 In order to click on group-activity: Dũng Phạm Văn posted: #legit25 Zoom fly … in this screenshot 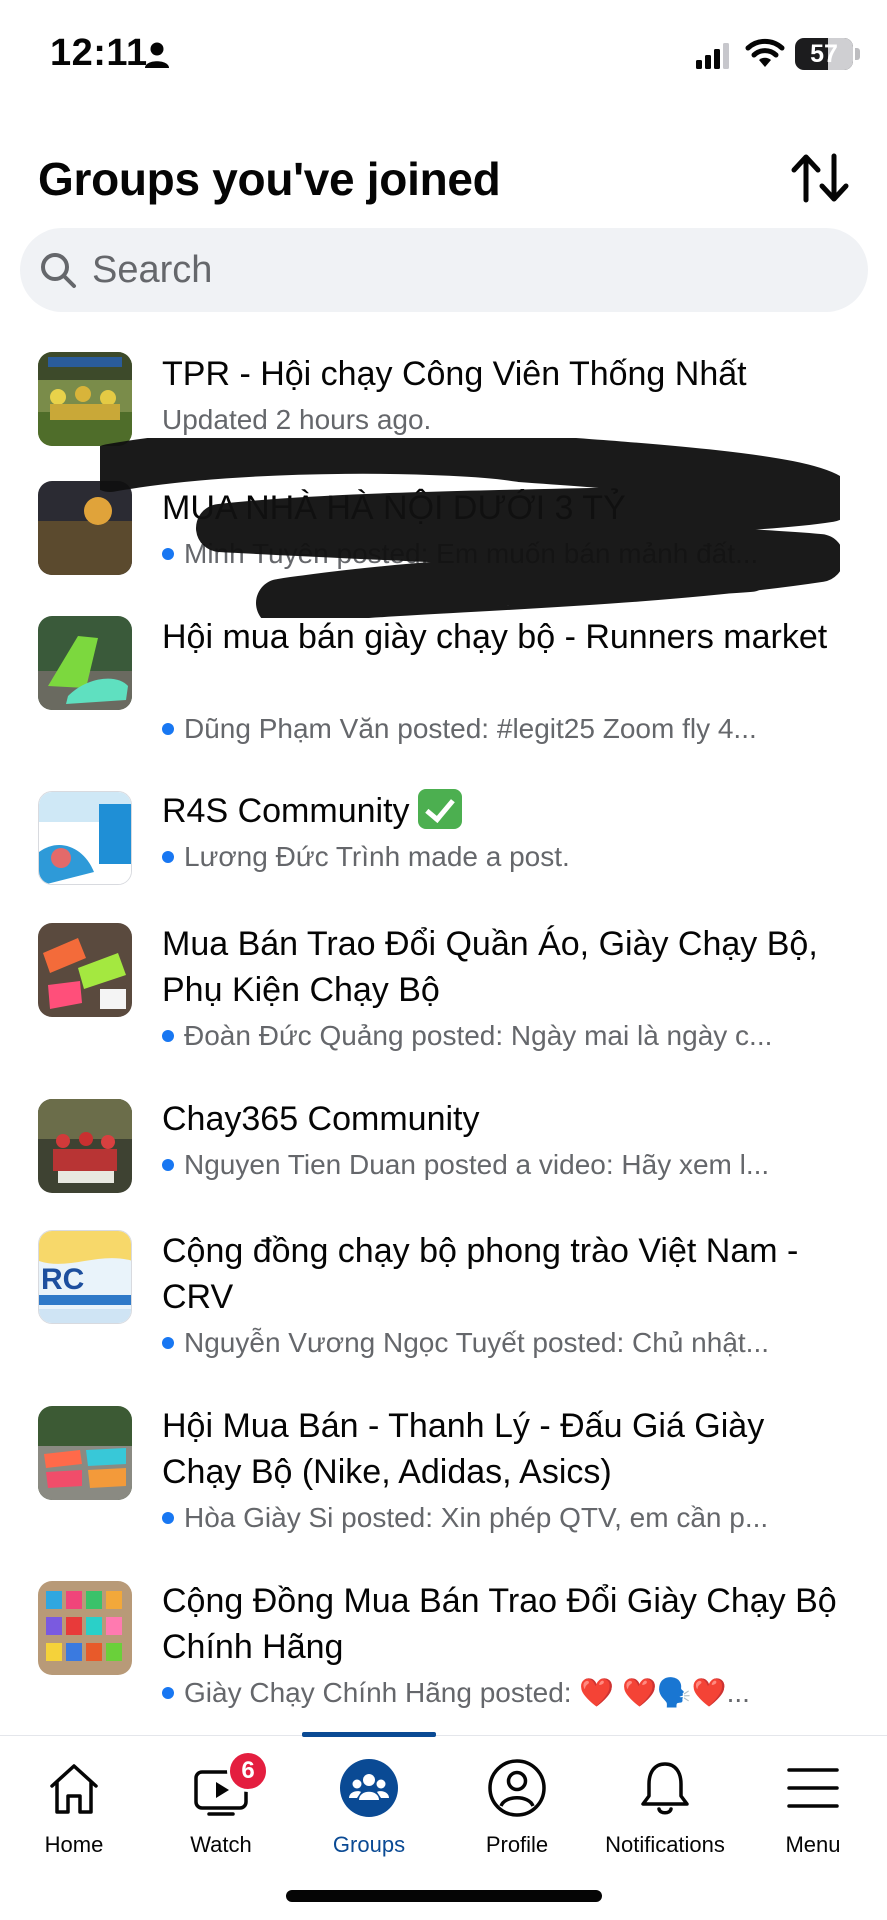, I will do `click(507, 729)`.